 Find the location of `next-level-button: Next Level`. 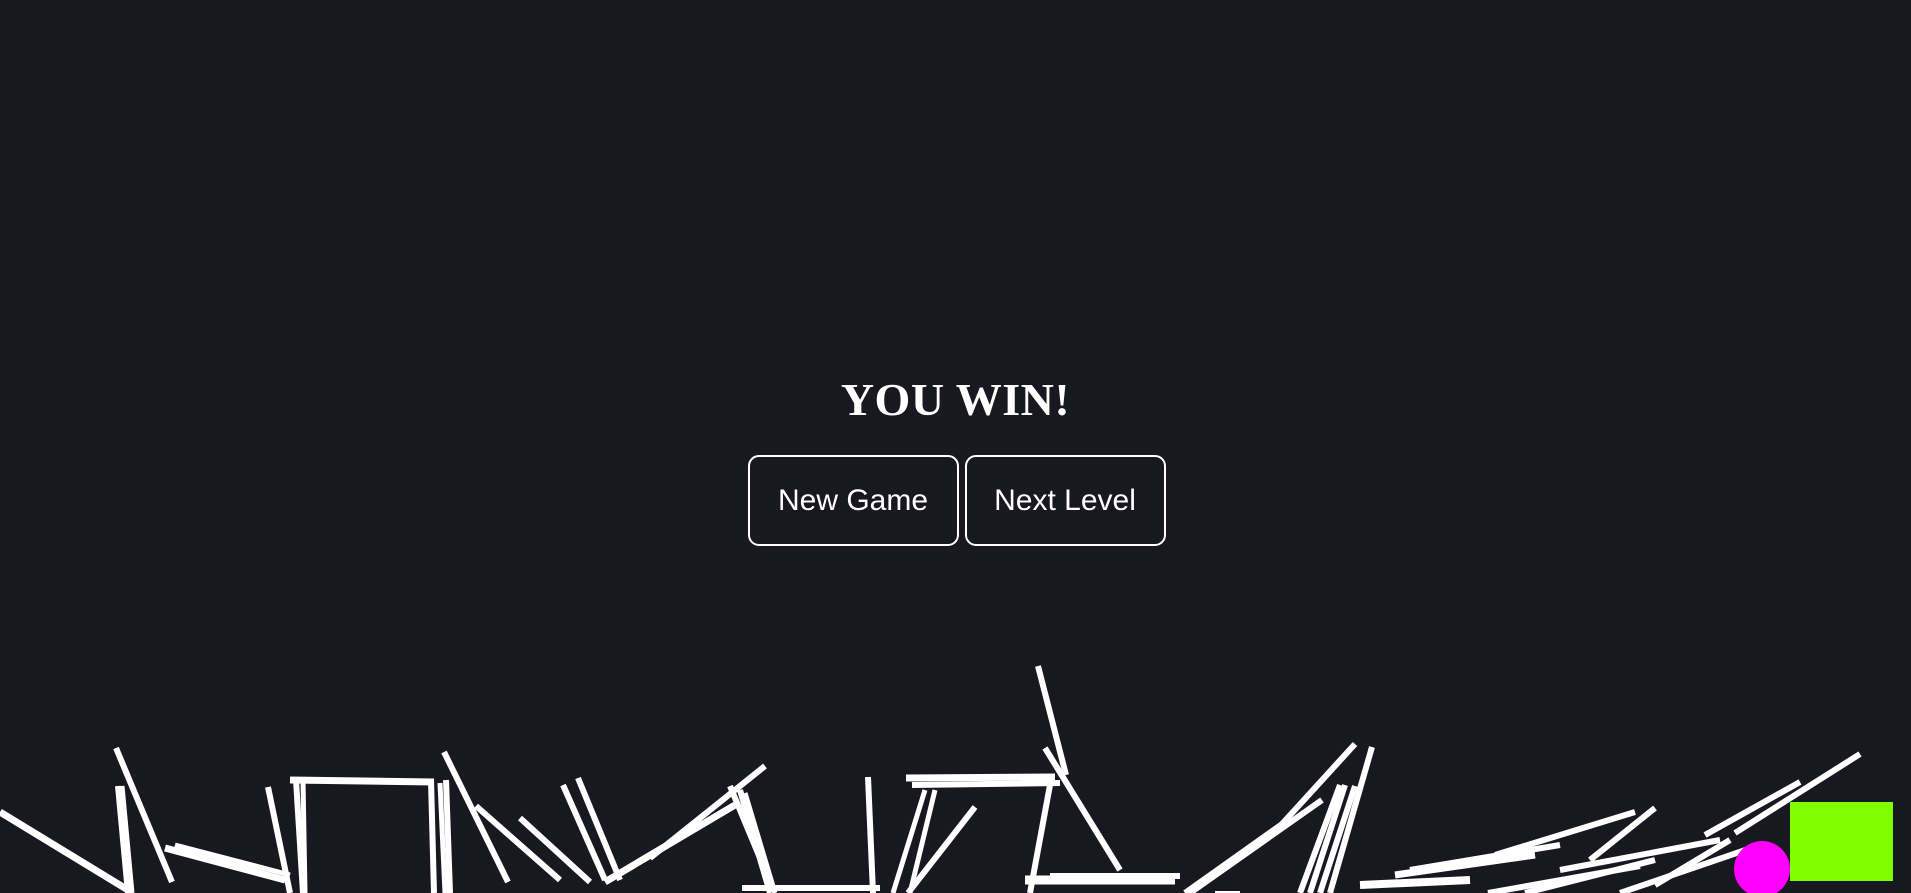

next-level-button: Next Level is located at coordinates (1065, 500).